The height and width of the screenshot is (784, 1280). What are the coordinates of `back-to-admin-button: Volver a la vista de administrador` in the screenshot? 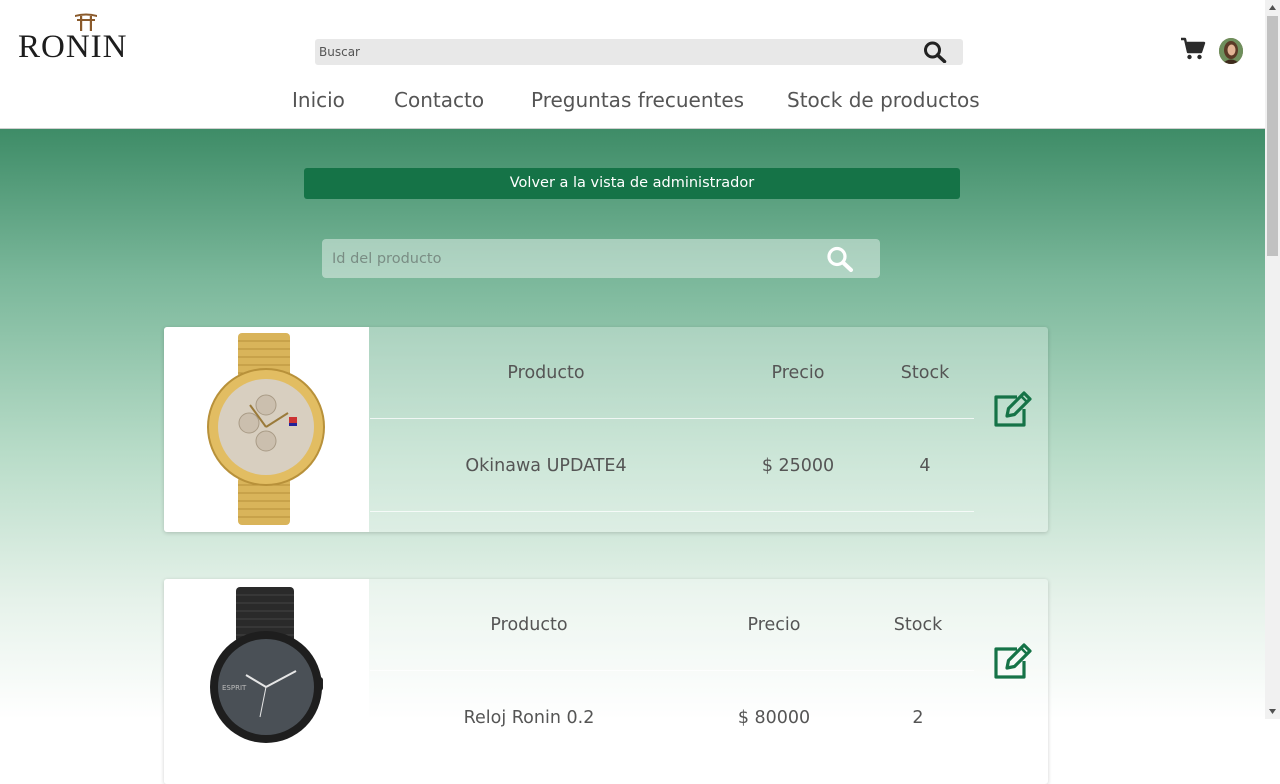 It's located at (632, 183).